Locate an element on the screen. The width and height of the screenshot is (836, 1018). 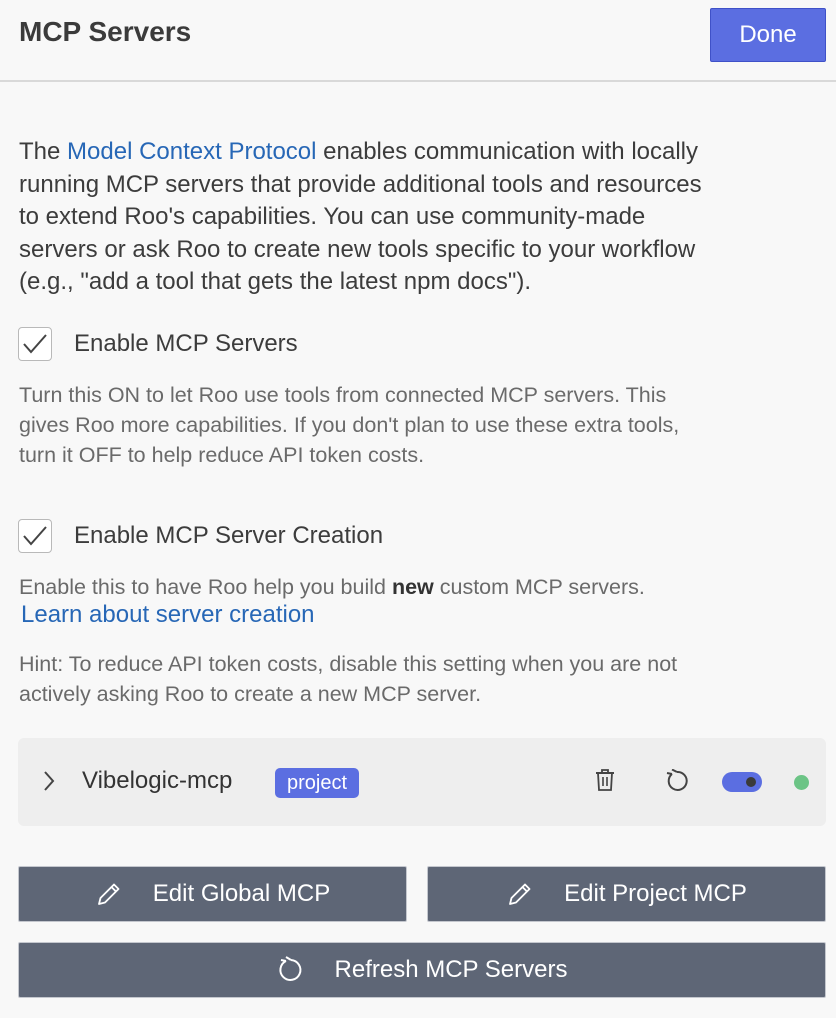
server-name: Vibelogic-mcp is located at coordinates (157, 780).